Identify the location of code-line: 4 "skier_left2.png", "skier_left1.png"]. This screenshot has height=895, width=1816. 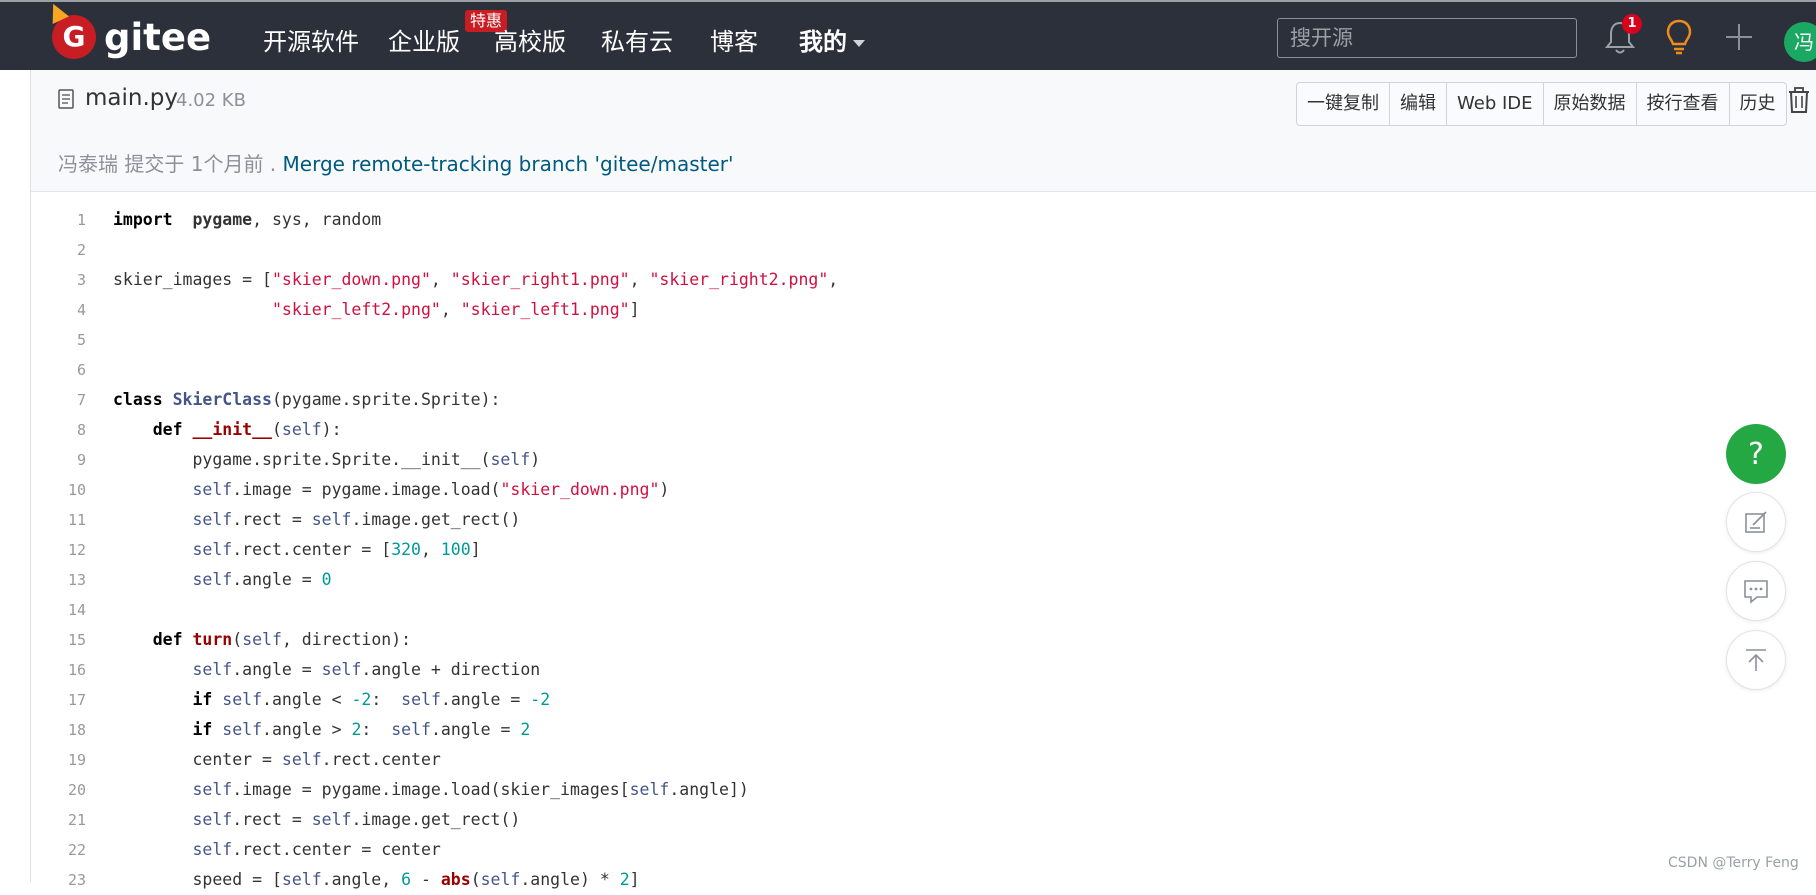
(923, 310).